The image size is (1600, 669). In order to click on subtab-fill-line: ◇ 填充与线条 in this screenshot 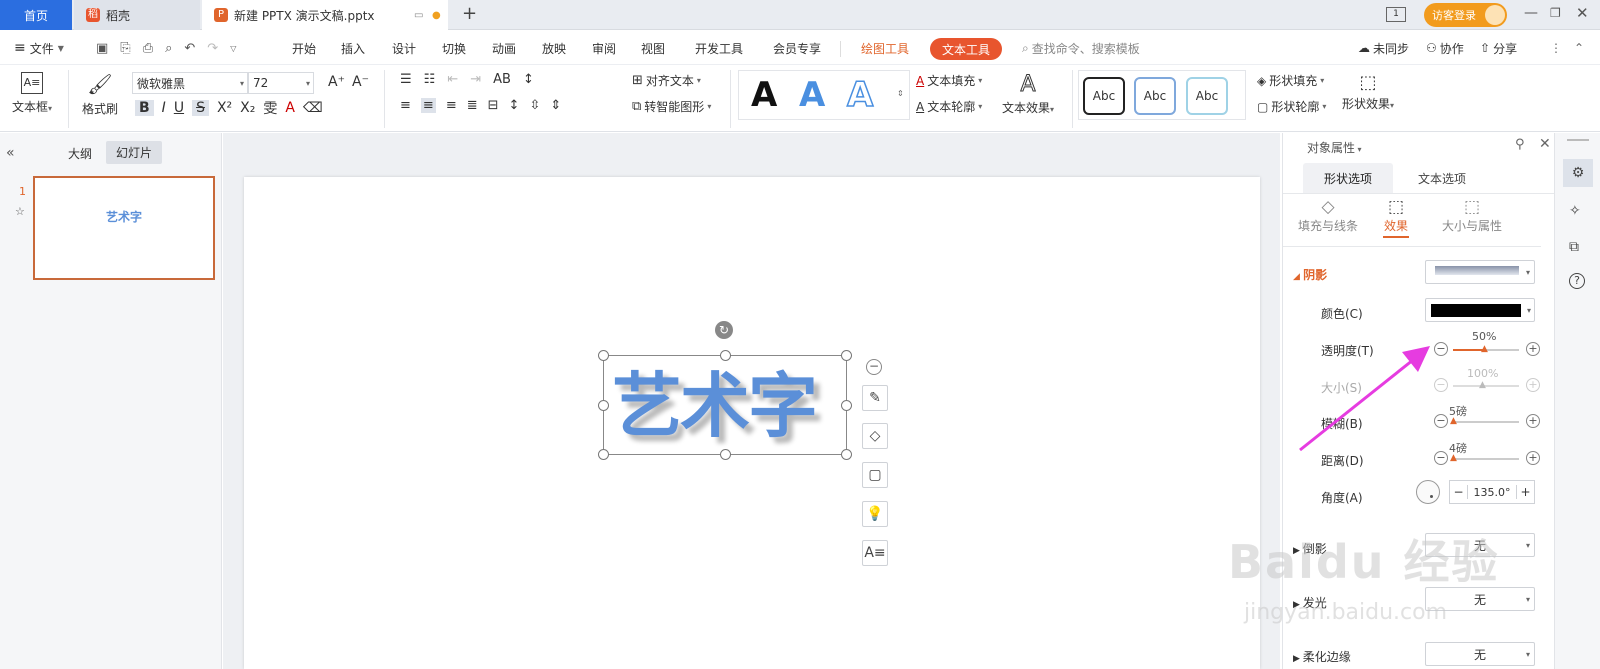, I will do `click(1328, 215)`.